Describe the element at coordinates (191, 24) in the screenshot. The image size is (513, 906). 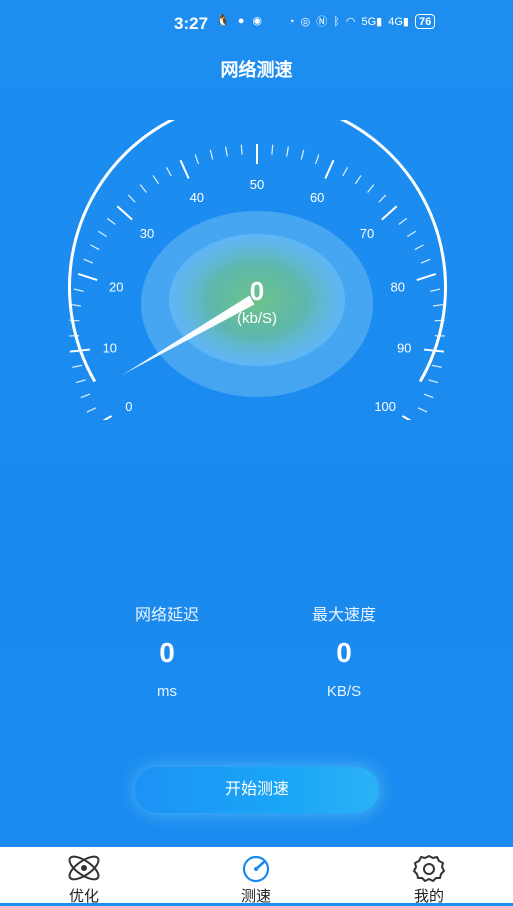
I see `status-time: 3:27` at that location.